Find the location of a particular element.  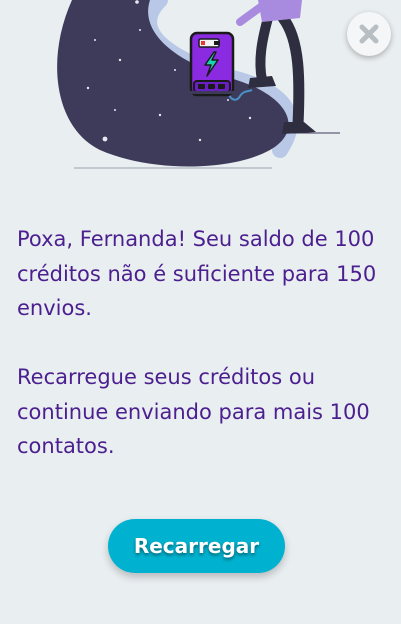

close-button is located at coordinates (369, 34).